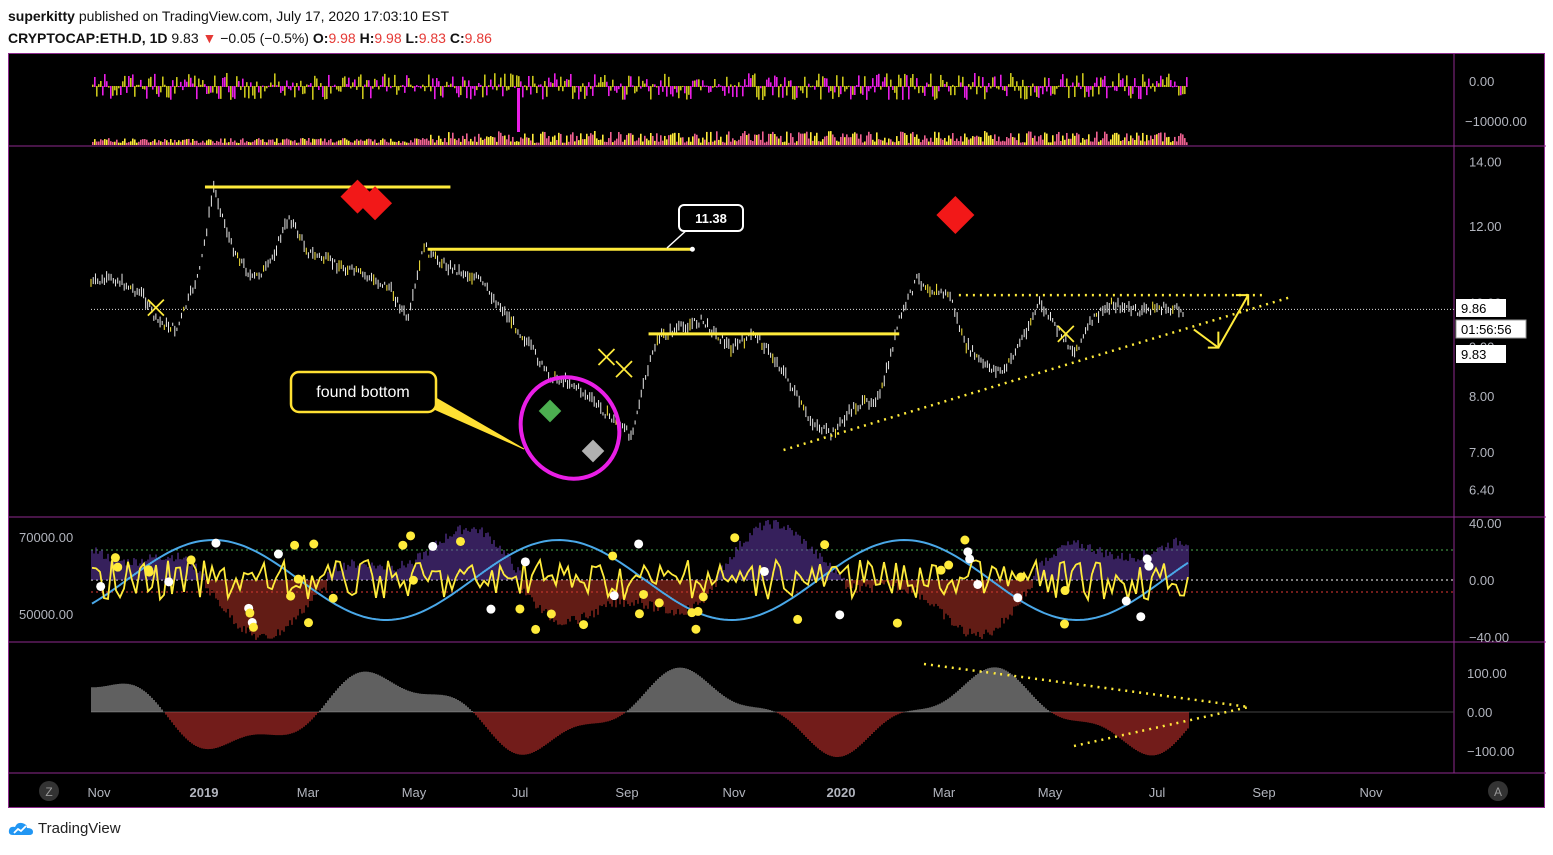 The width and height of the screenshot is (1553, 855). Describe the element at coordinates (41, 16) in the screenshot. I see `author-name: superkitty` at that location.